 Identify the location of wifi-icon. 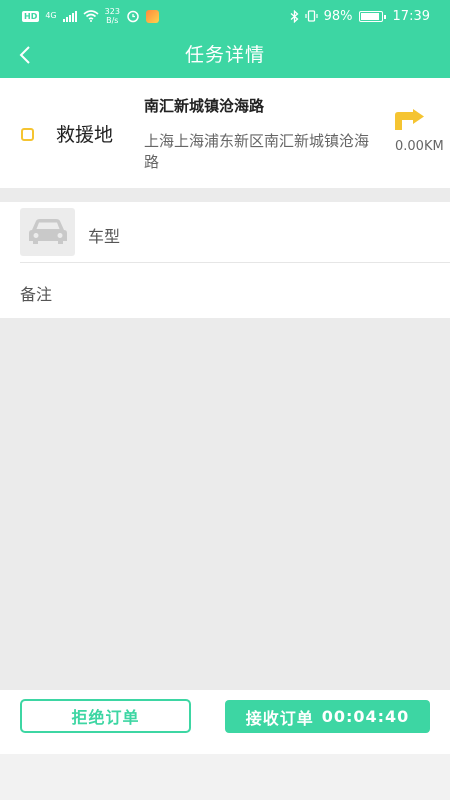
(91, 16).